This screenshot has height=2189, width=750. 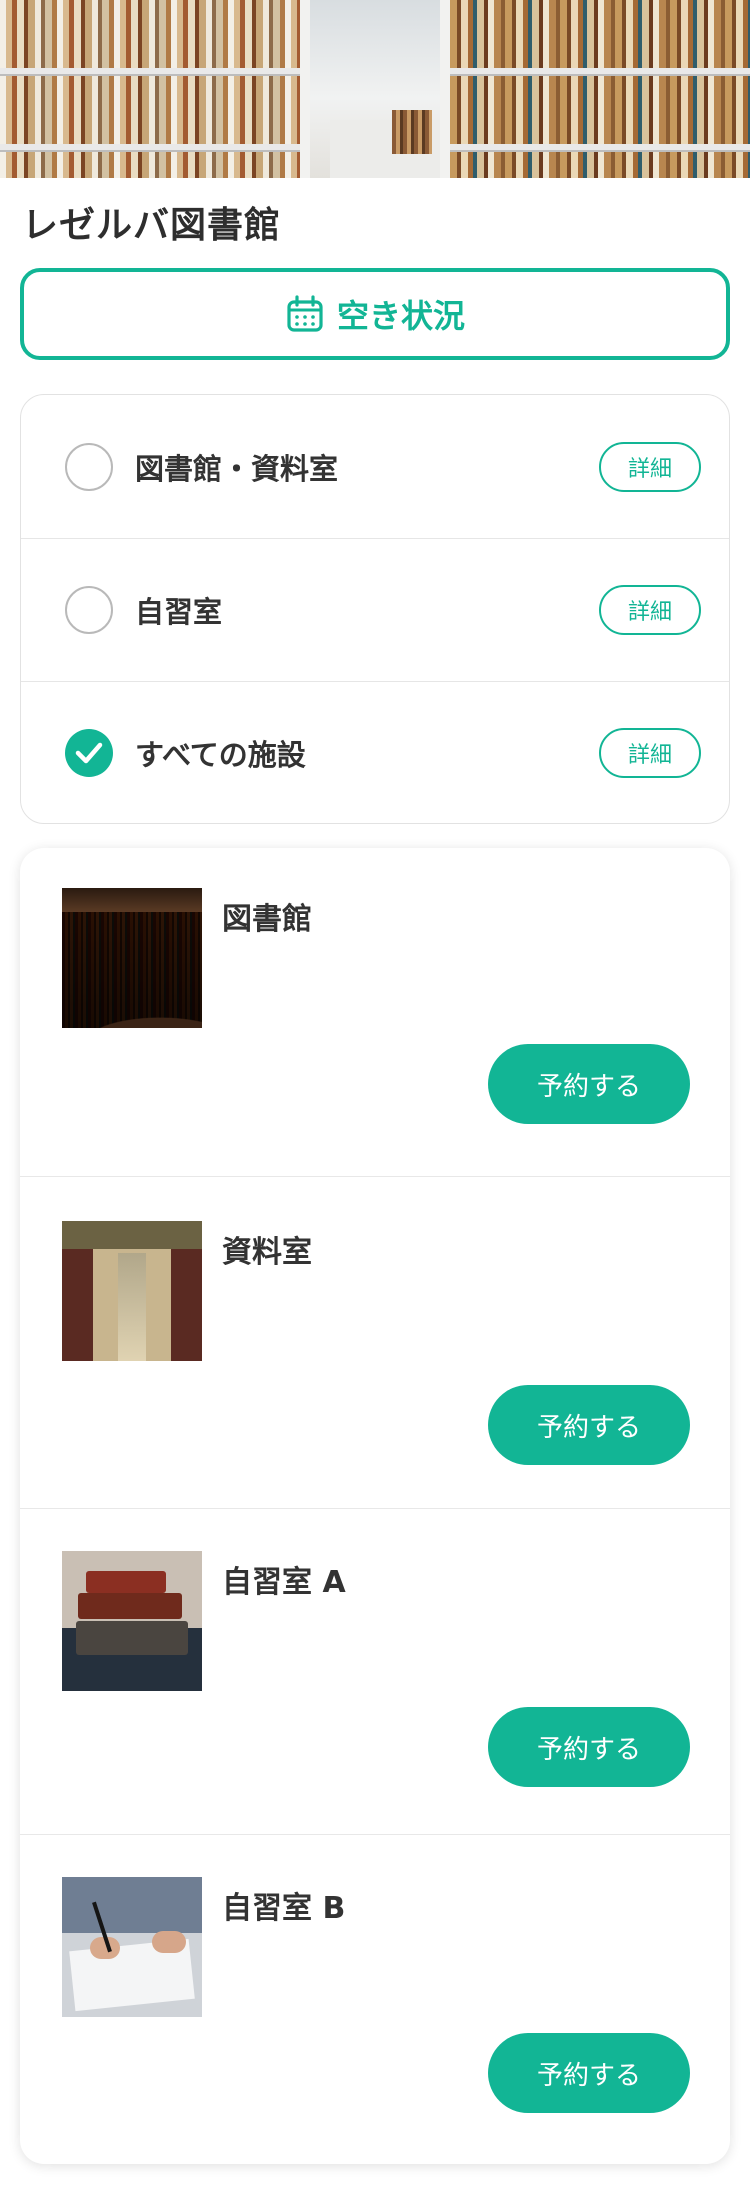 I want to click on facility-item-archive: 資料室 予約する, so click(x=375, y=1342).